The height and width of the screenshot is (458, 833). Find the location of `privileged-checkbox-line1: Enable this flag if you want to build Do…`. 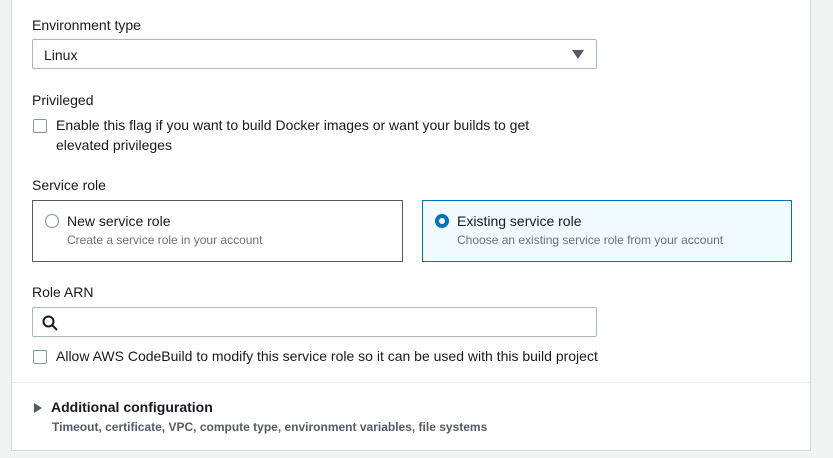

privileged-checkbox-line1: Enable this flag if you want to build Do… is located at coordinates (293, 125).